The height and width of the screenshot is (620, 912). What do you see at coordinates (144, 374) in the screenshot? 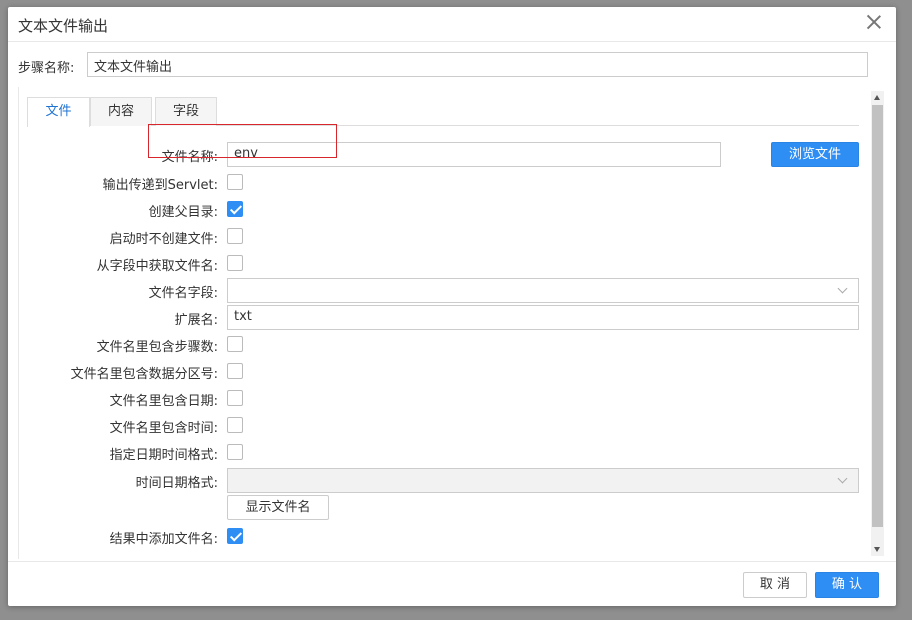
I see `include-partition-label: 文件名里包含数据分区号:` at bounding box center [144, 374].